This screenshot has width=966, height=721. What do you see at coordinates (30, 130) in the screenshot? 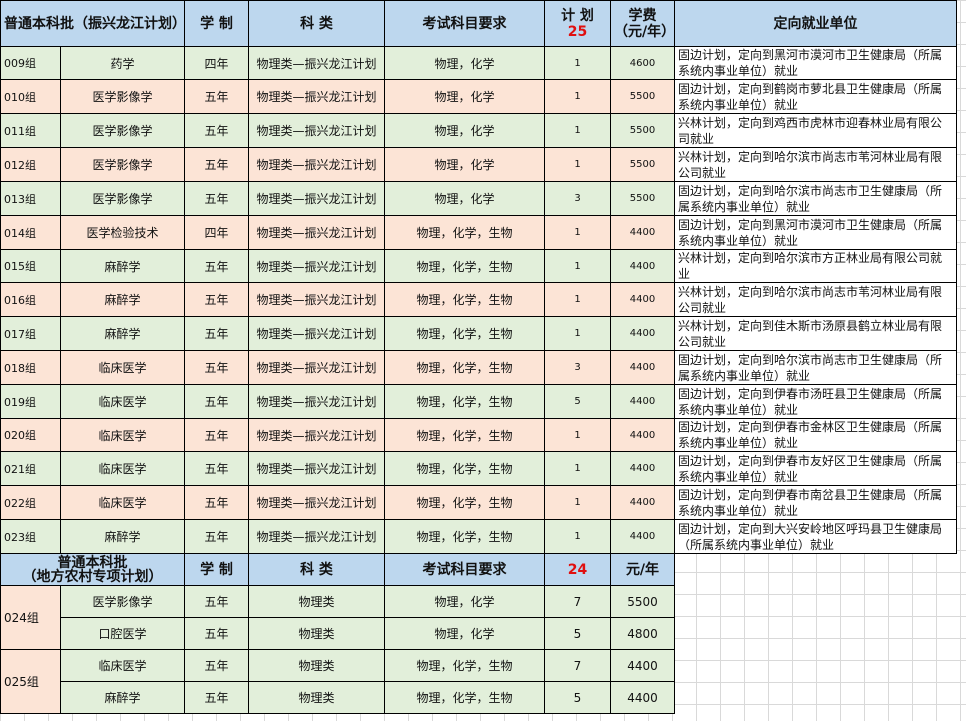
I see `group-code: 011组` at bounding box center [30, 130].